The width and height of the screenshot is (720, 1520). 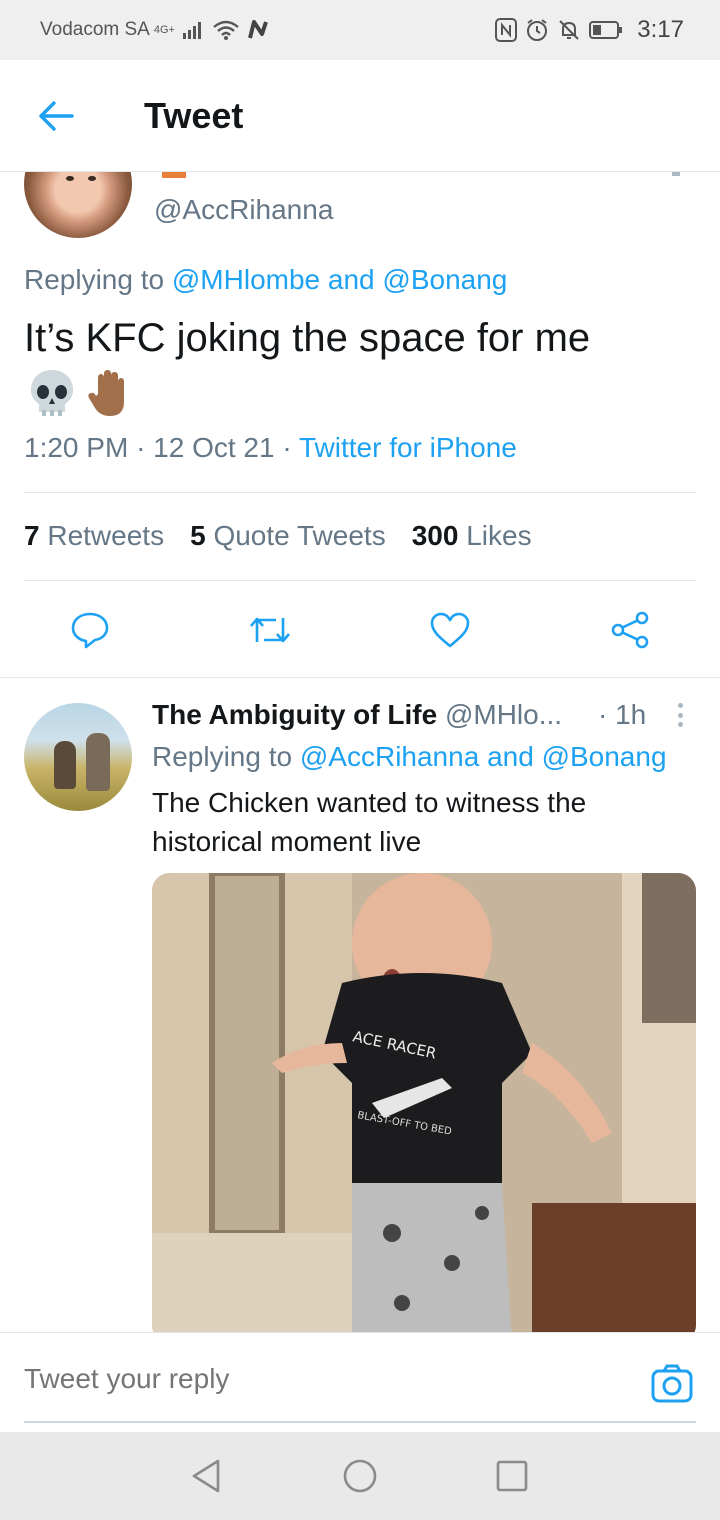 I want to click on back-button, so click(x=56, y=116).